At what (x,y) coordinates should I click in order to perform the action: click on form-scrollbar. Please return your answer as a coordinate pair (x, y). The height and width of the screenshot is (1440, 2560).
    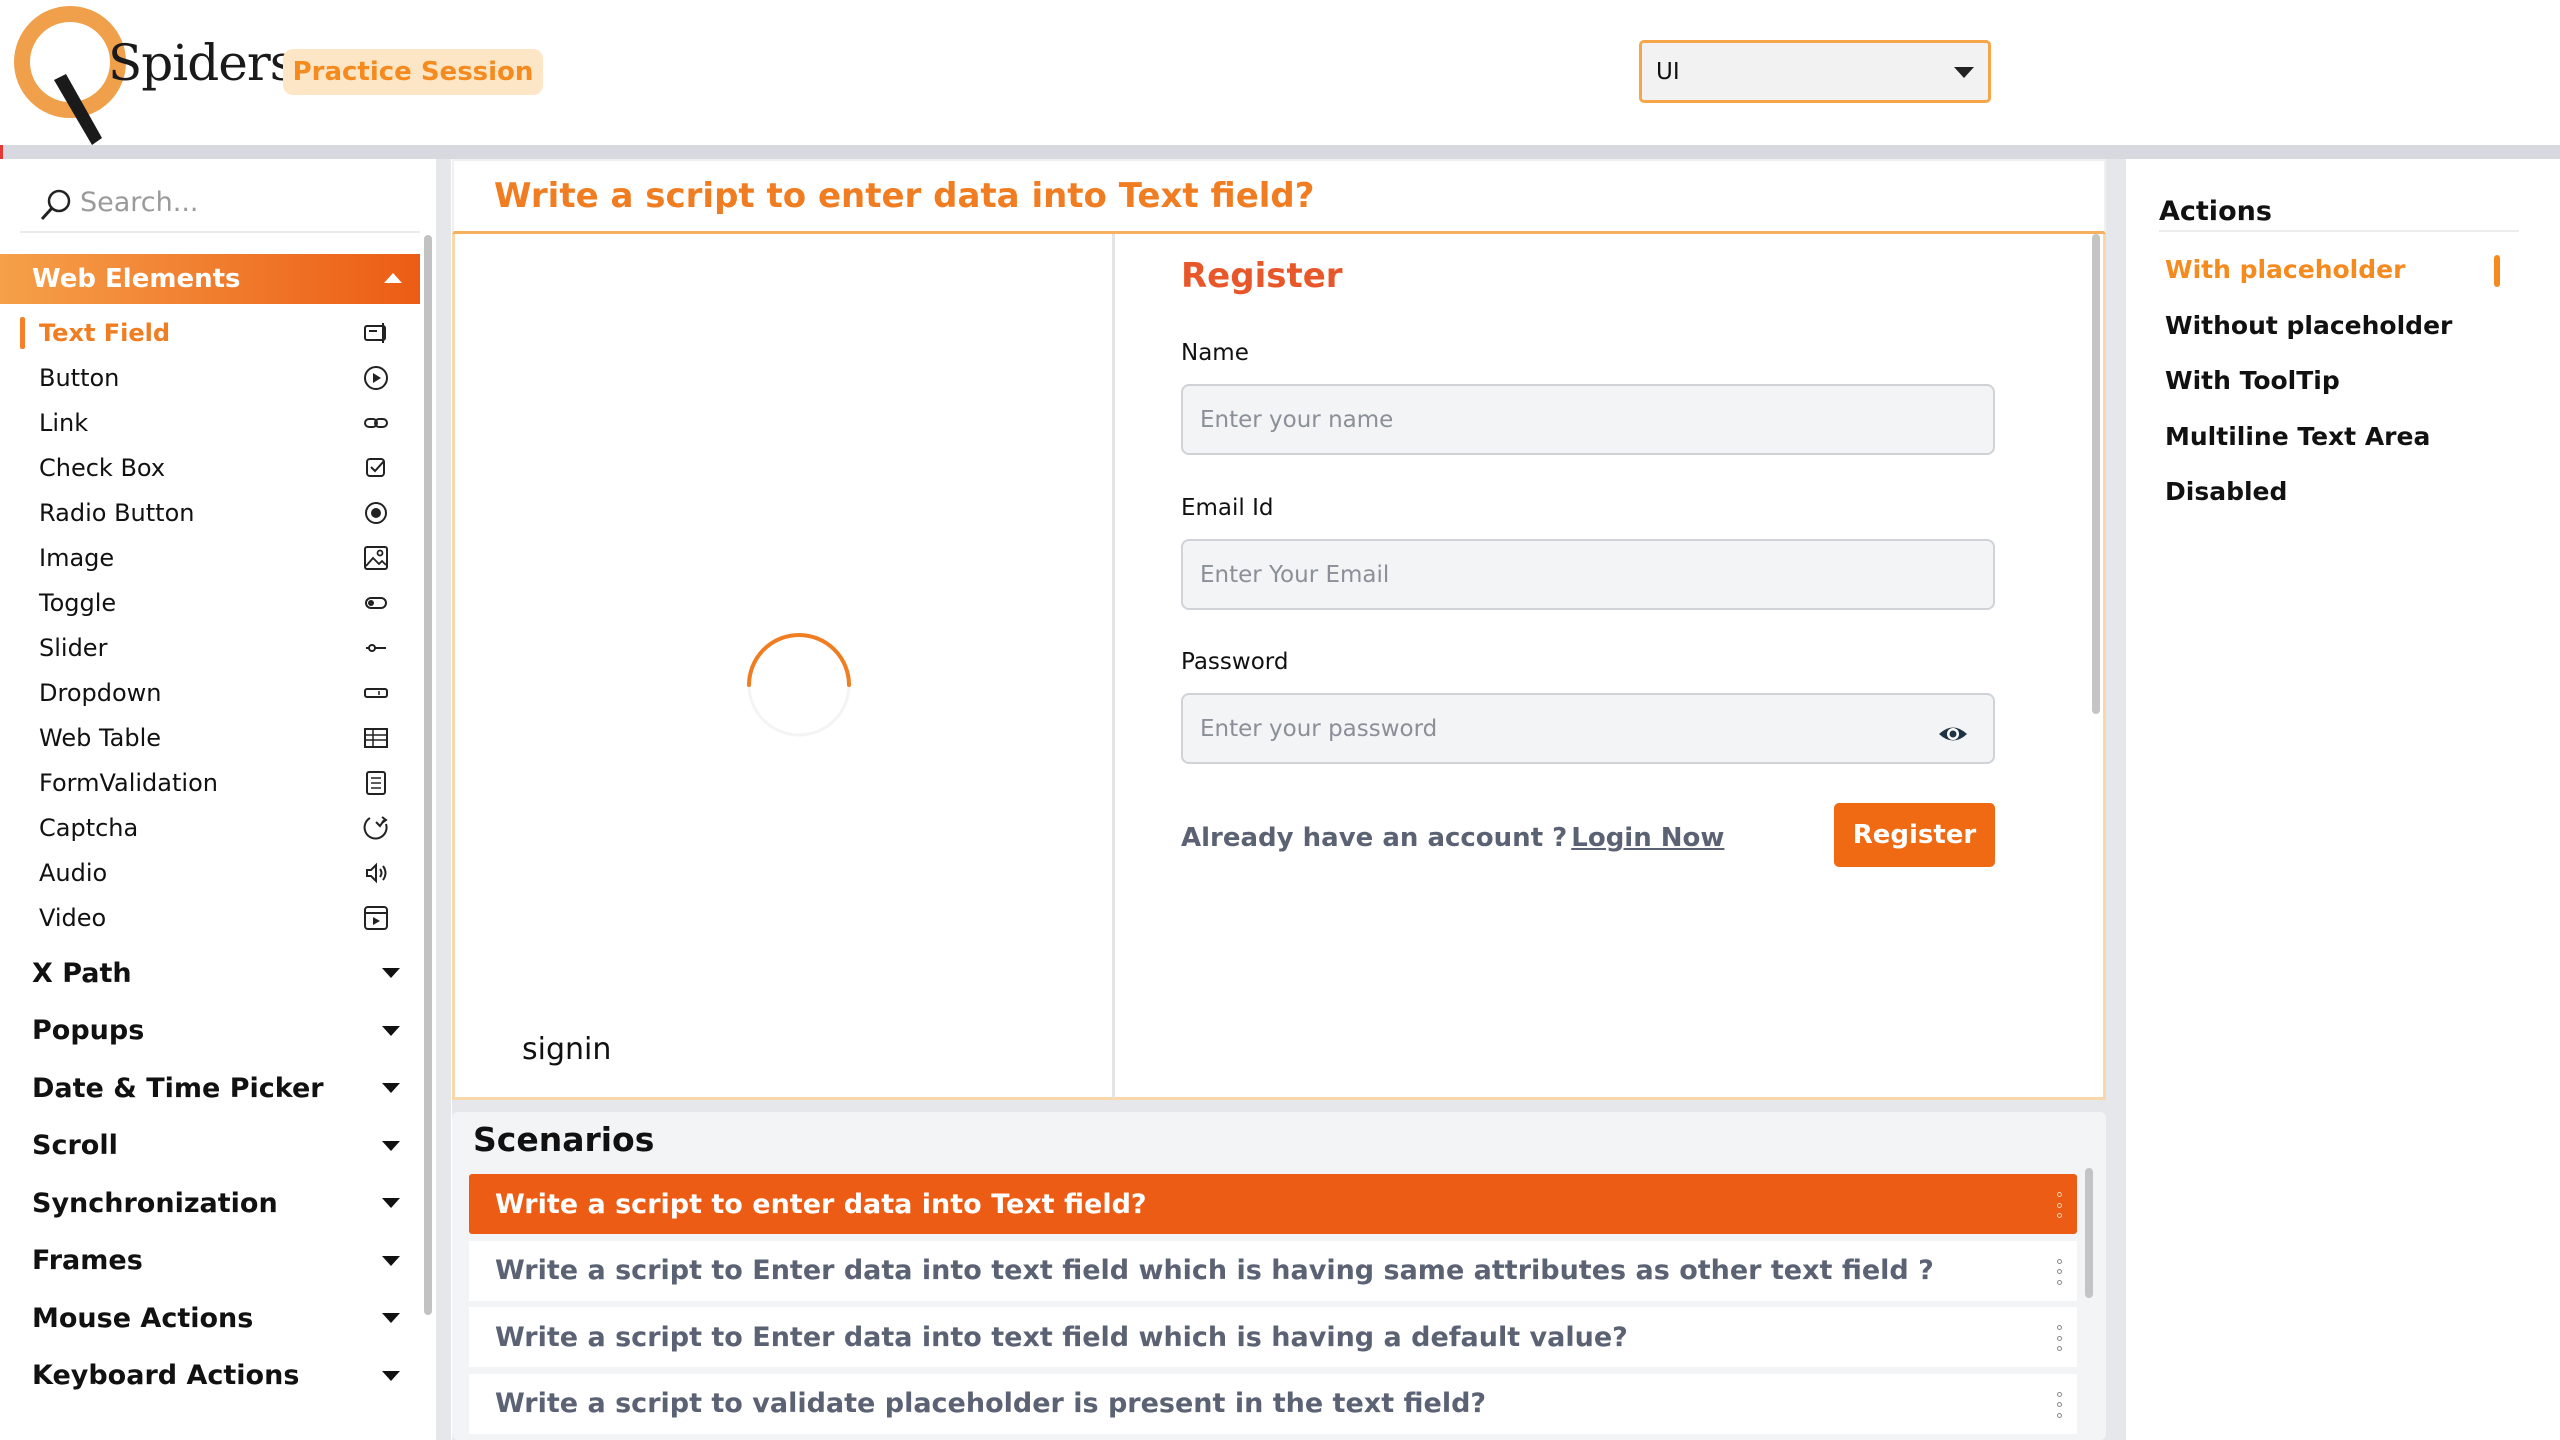
    Looking at the image, I should click on (2096, 474).